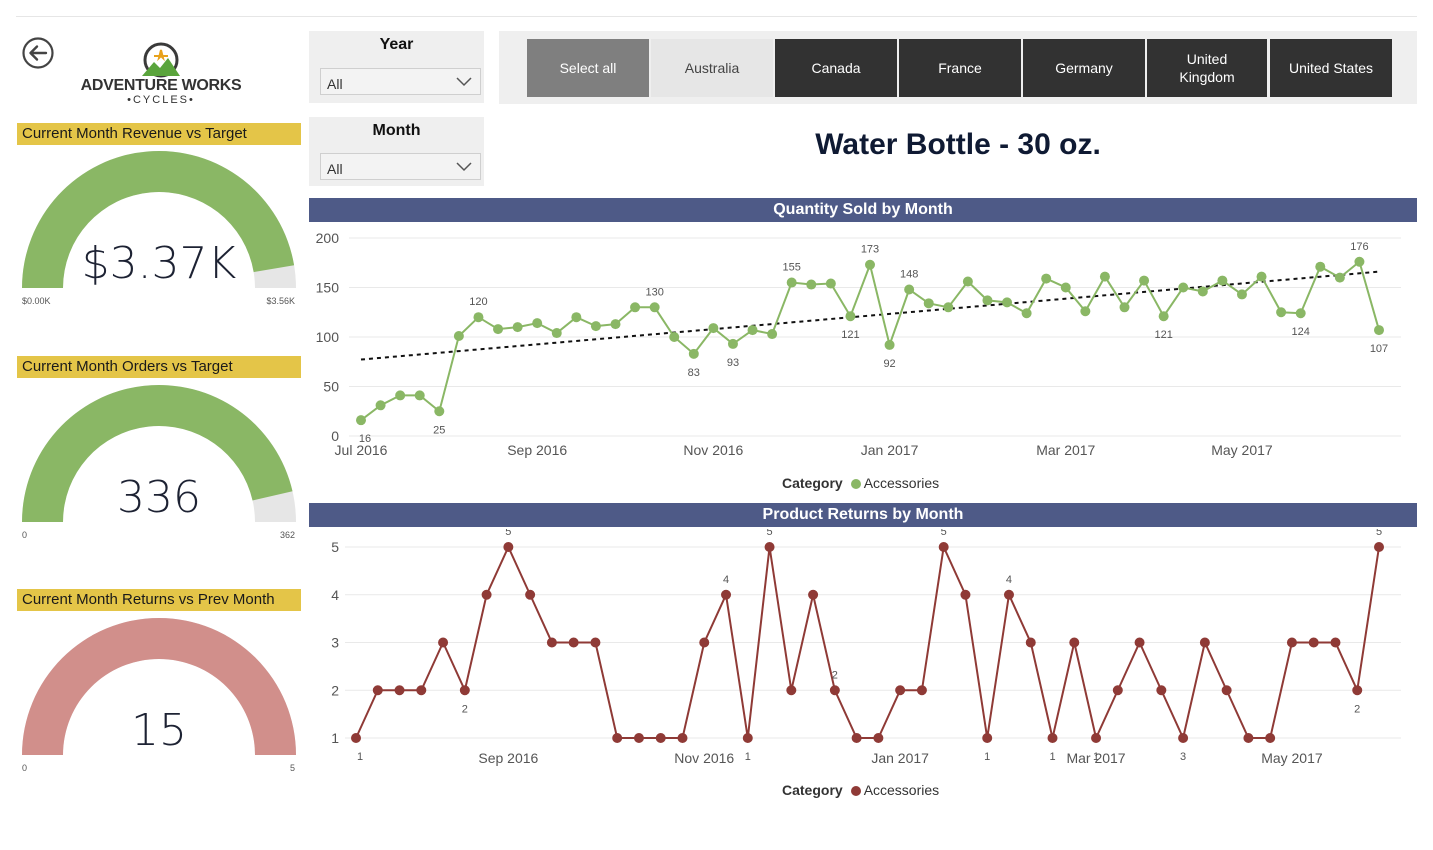 Image resolution: width=1433 pixels, height=850 pixels. I want to click on returns-value: 15, so click(159, 730).